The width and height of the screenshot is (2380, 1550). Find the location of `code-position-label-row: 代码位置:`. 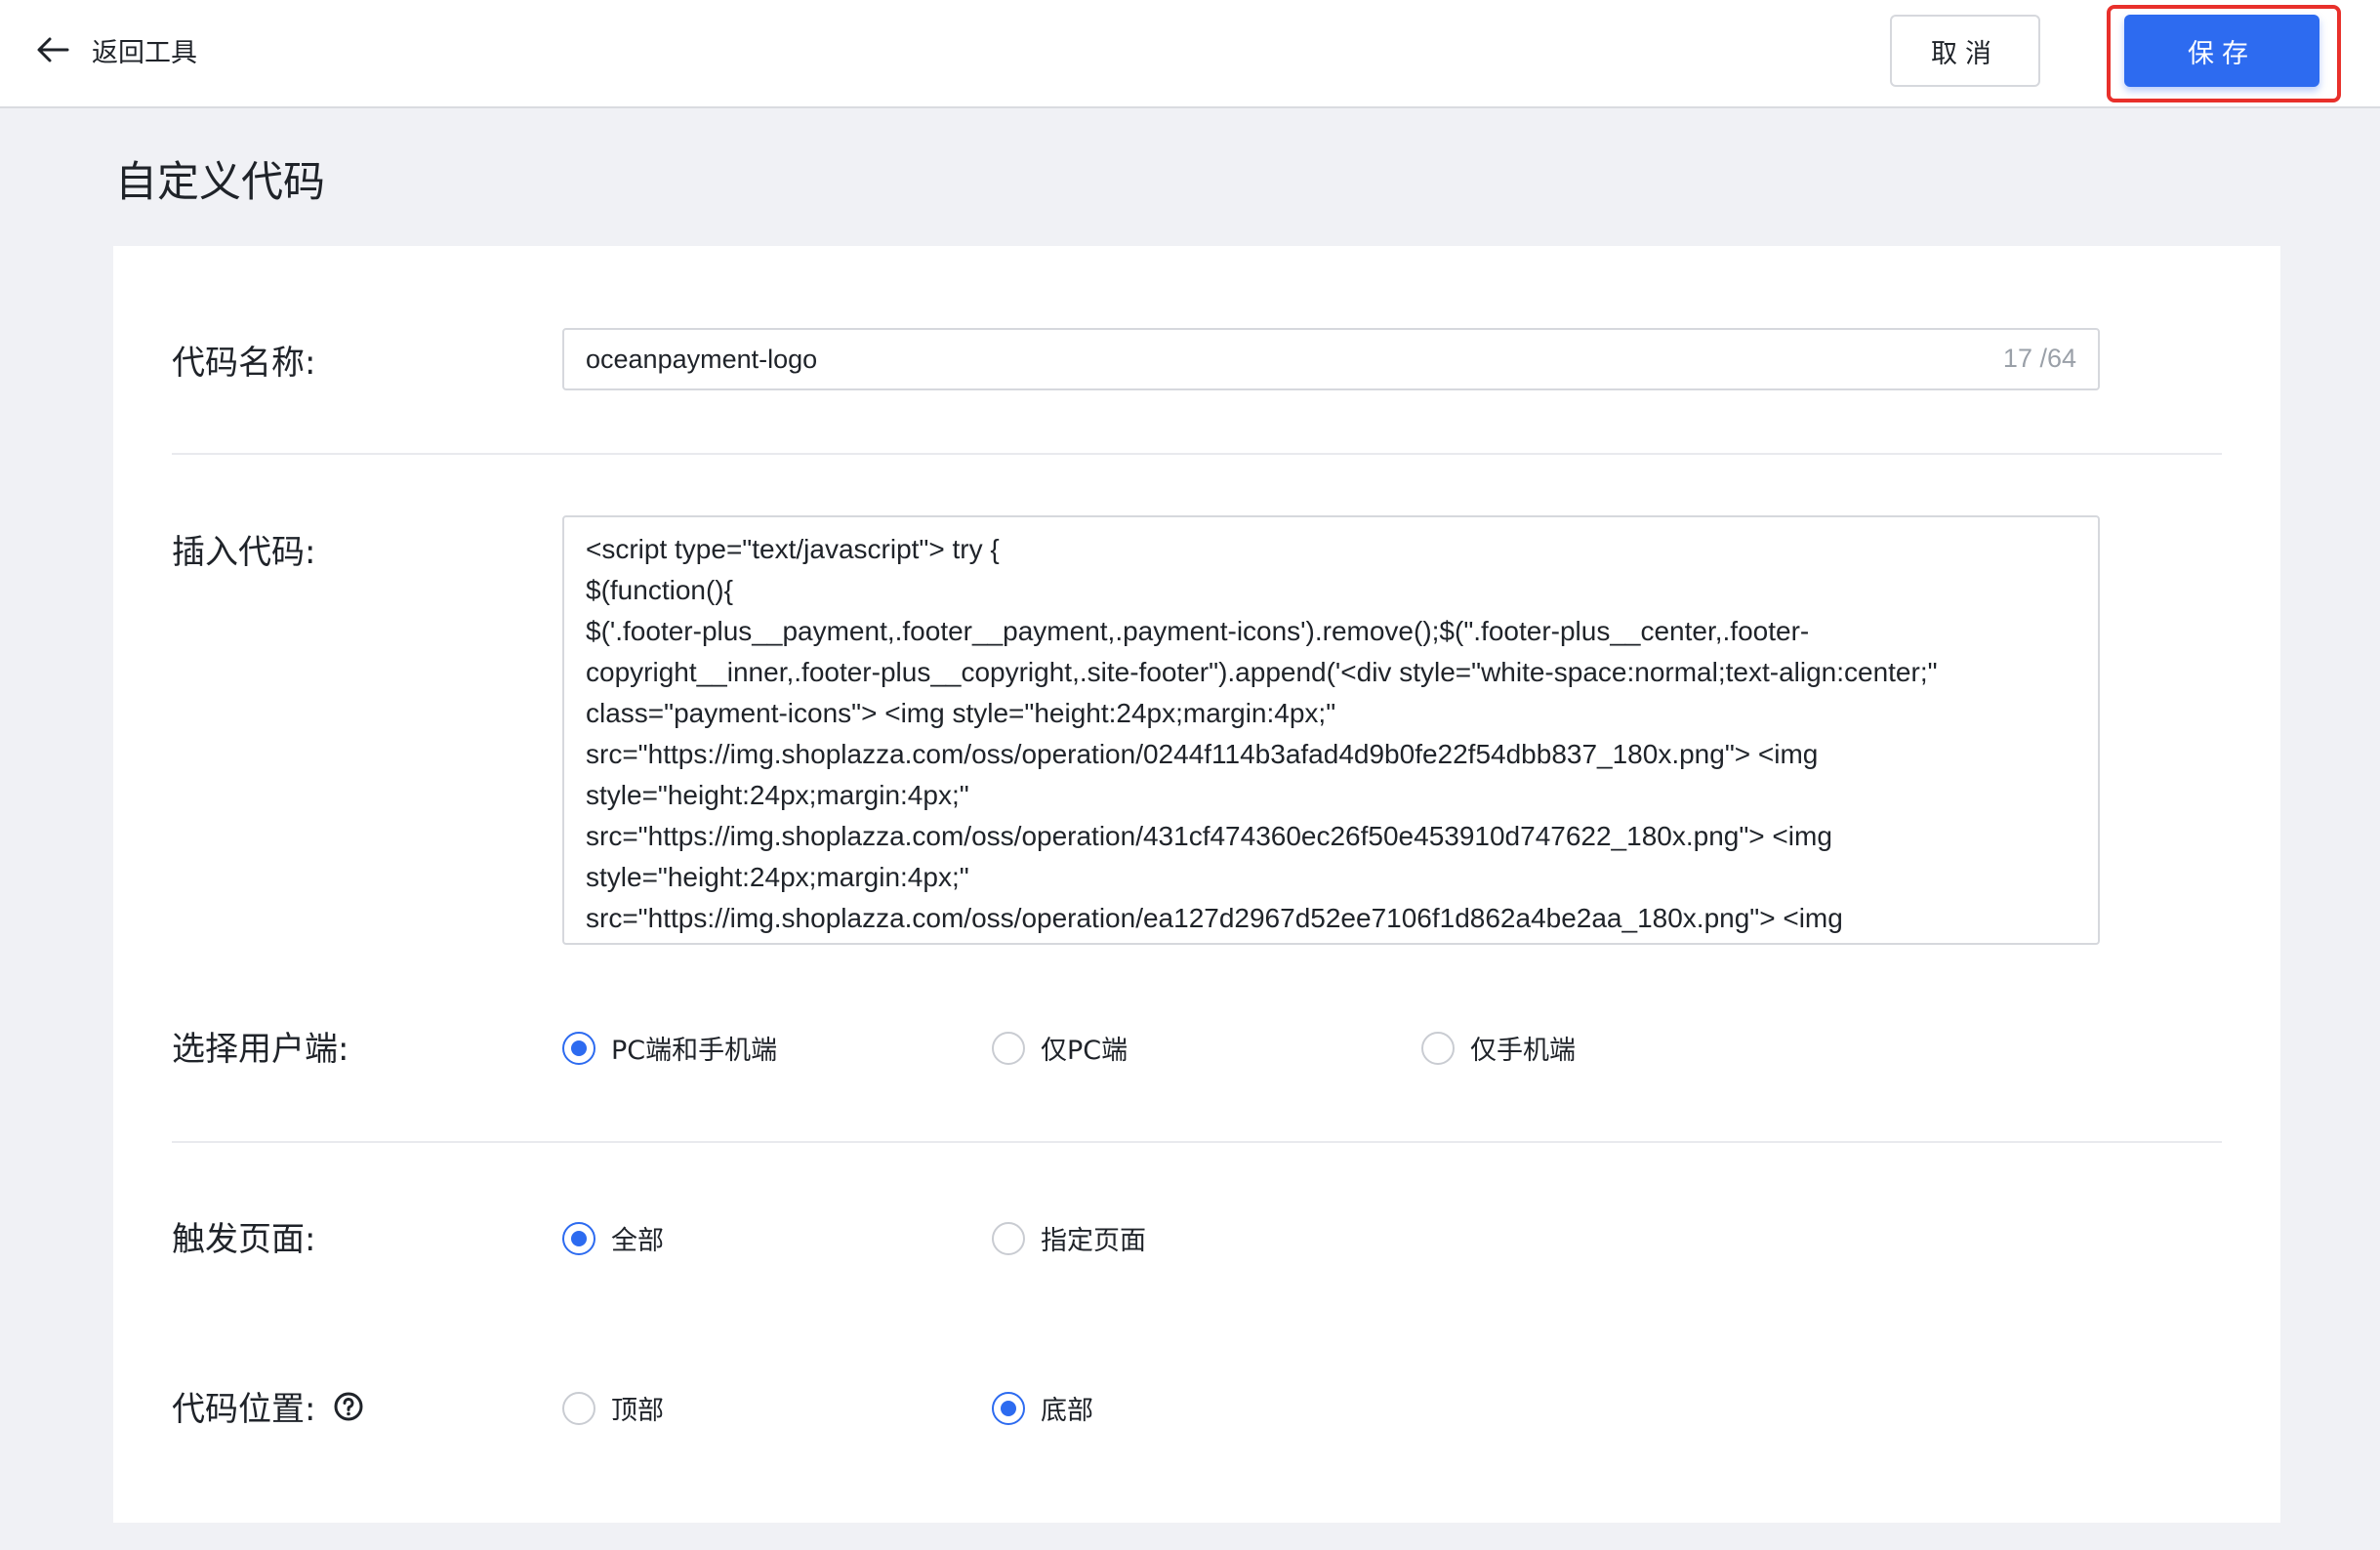

code-position-label-row: 代码位置: is located at coordinates (268, 1406).